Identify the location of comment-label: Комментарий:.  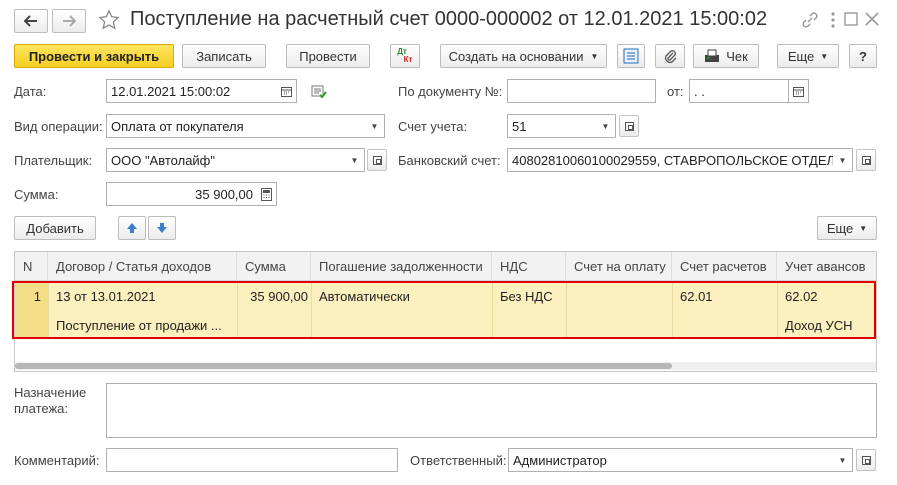
(57, 460).